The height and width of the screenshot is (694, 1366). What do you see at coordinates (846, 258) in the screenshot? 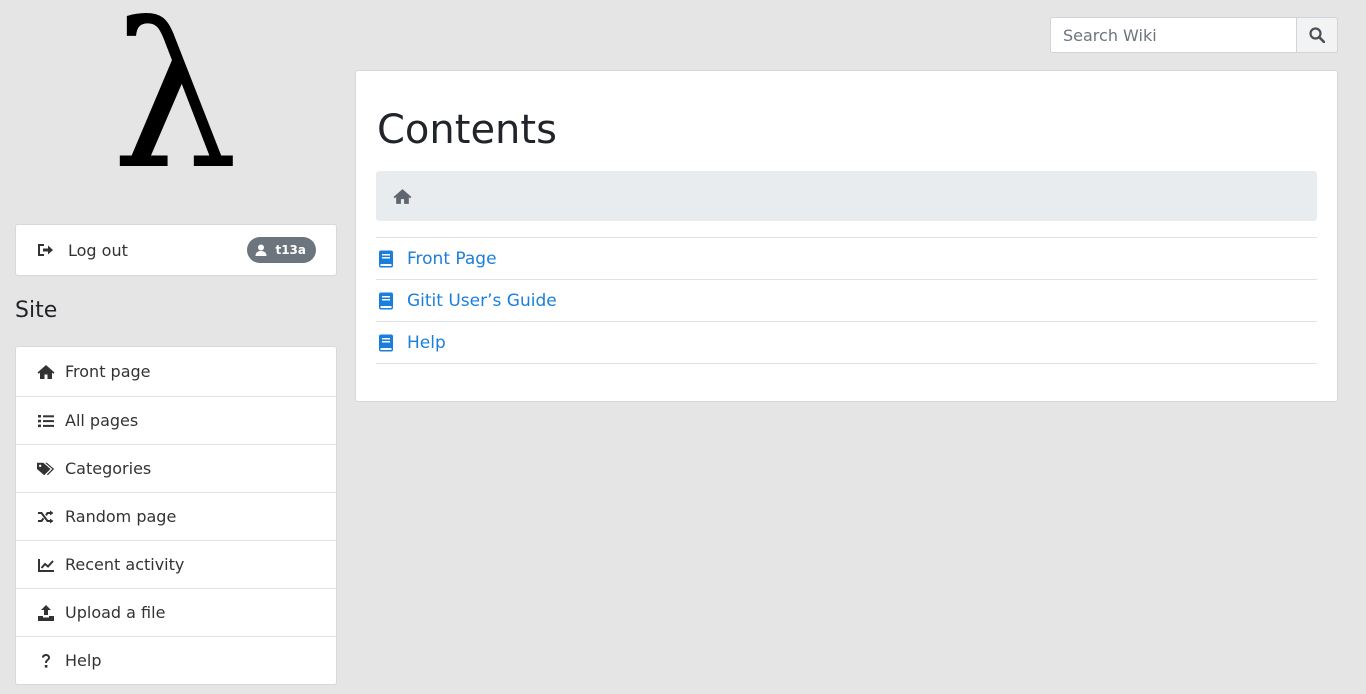
I see `list-item: Front Page` at bounding box center [846, 258].